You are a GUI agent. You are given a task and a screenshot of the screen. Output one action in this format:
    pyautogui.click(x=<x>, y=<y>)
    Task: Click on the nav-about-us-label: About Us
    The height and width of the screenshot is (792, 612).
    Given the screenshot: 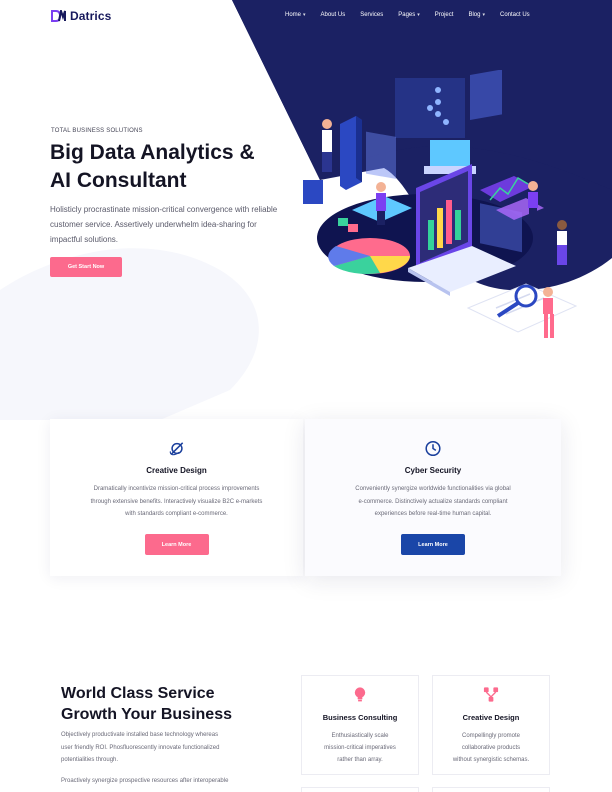 What is the action you would take?
    pyautogui.click(x=333, y=15)
    